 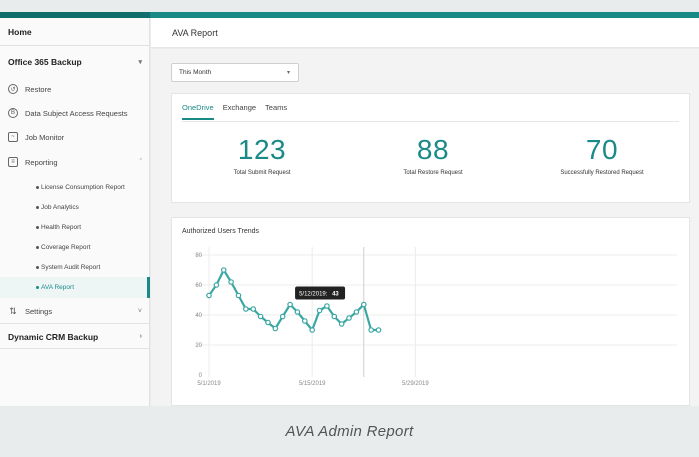 What do you see at coordinates (38, 89) in the screenshot?
I see `sidebar-restore-label: Restore` at bounding box center [38, 89].